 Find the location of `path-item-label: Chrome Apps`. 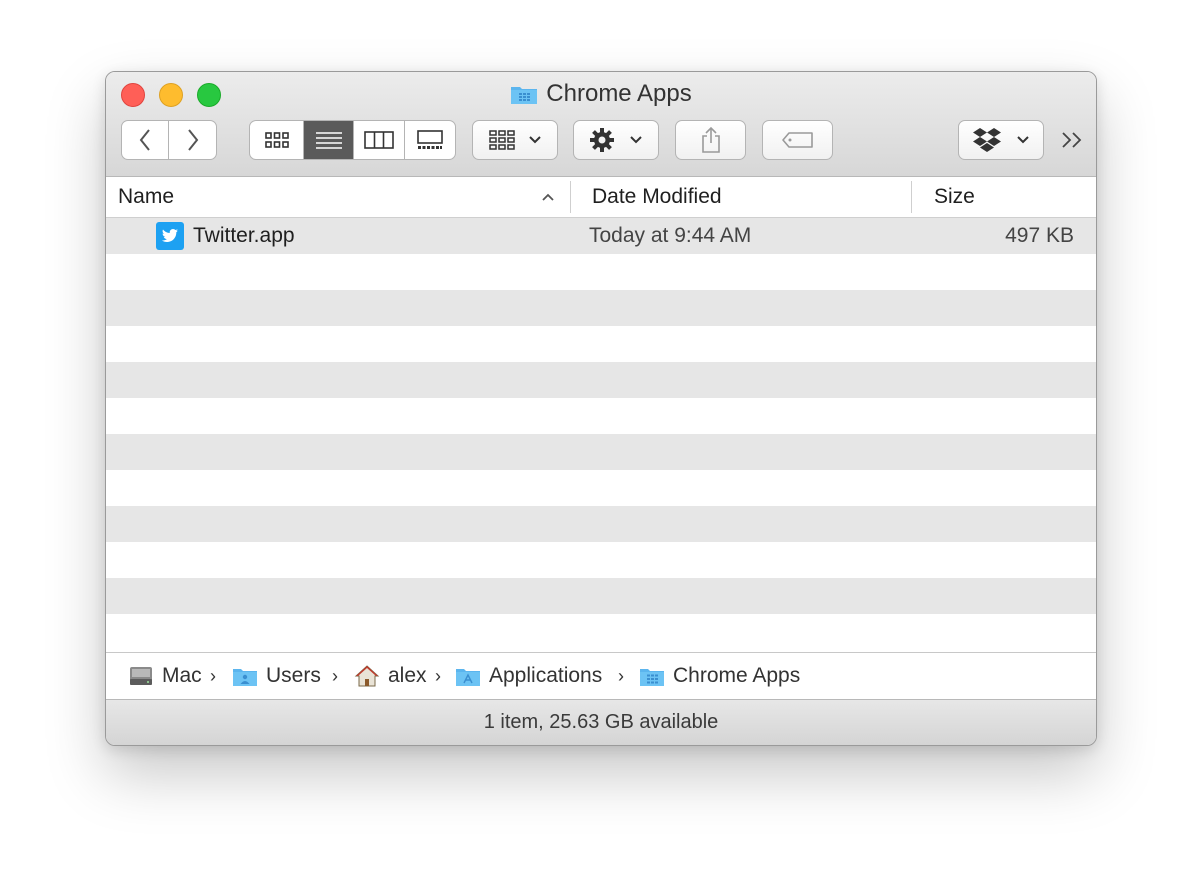

path-item-label: Chrome Apps is located at coordinates (737, 675).